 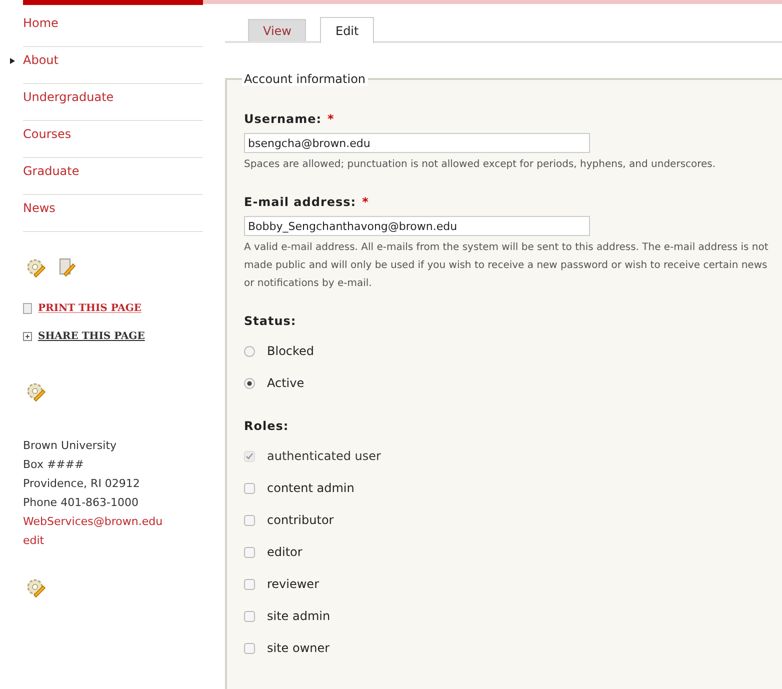 I want to click on username-field: bsengcha@brown.edu, so click(x=417, y=143).